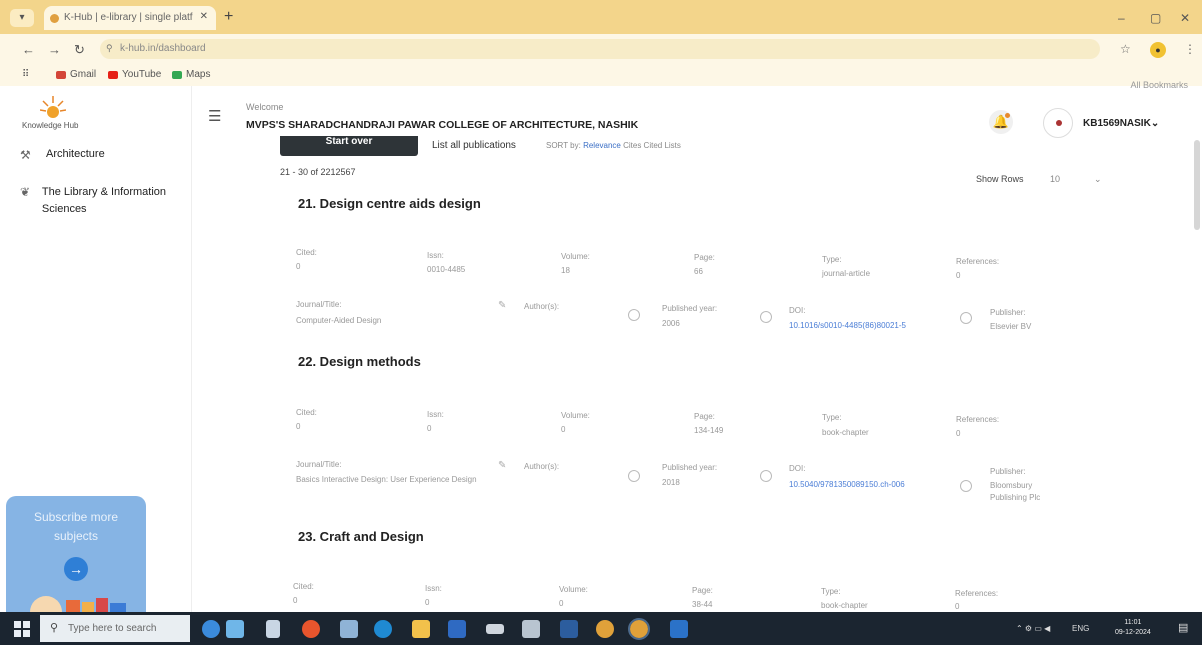 This screenshot has width=1202, height=645. Describe the element at coordinates (54, 49) in the screenshot. I see `forward-icon: →` at that location.